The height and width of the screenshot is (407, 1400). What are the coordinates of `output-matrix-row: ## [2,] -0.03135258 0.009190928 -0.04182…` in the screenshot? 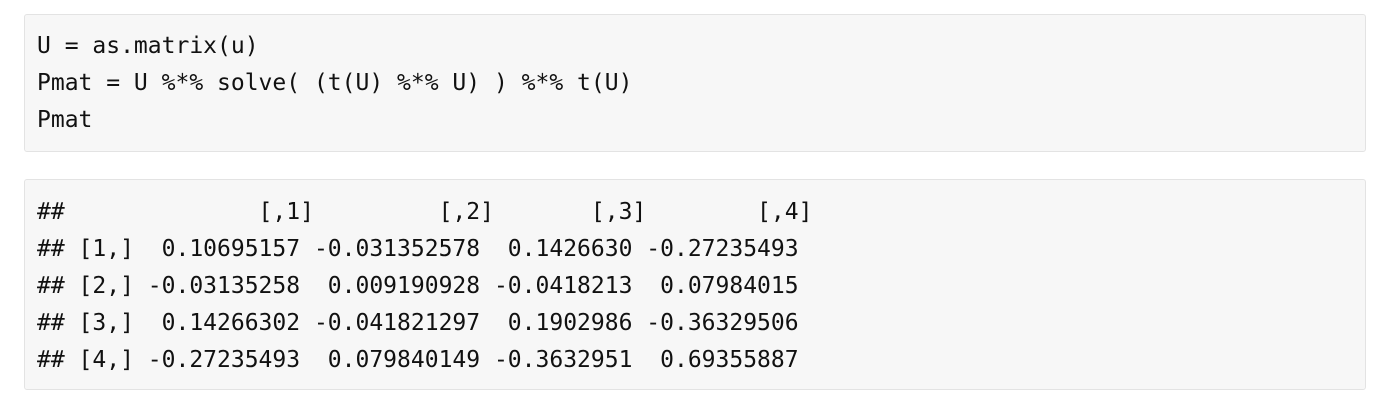 It's located at (418, 286).